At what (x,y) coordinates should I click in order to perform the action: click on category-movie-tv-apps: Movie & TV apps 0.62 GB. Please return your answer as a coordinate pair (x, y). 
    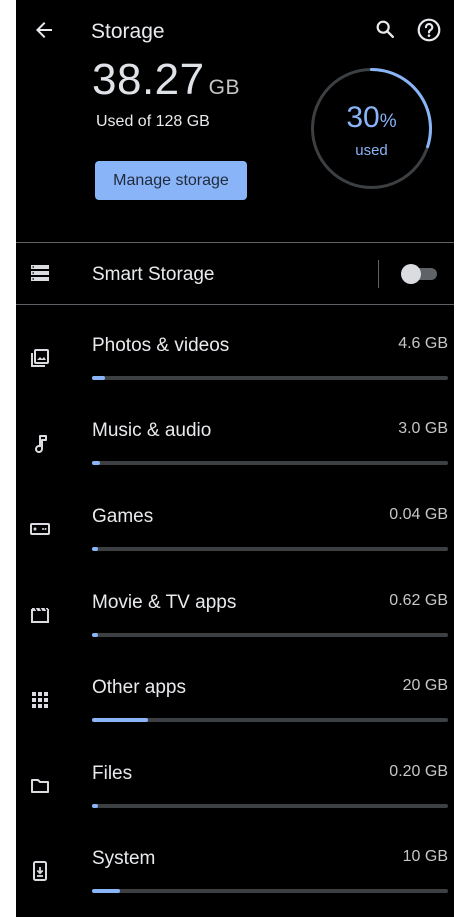
    Looking at the image, I should click on (235, 612).